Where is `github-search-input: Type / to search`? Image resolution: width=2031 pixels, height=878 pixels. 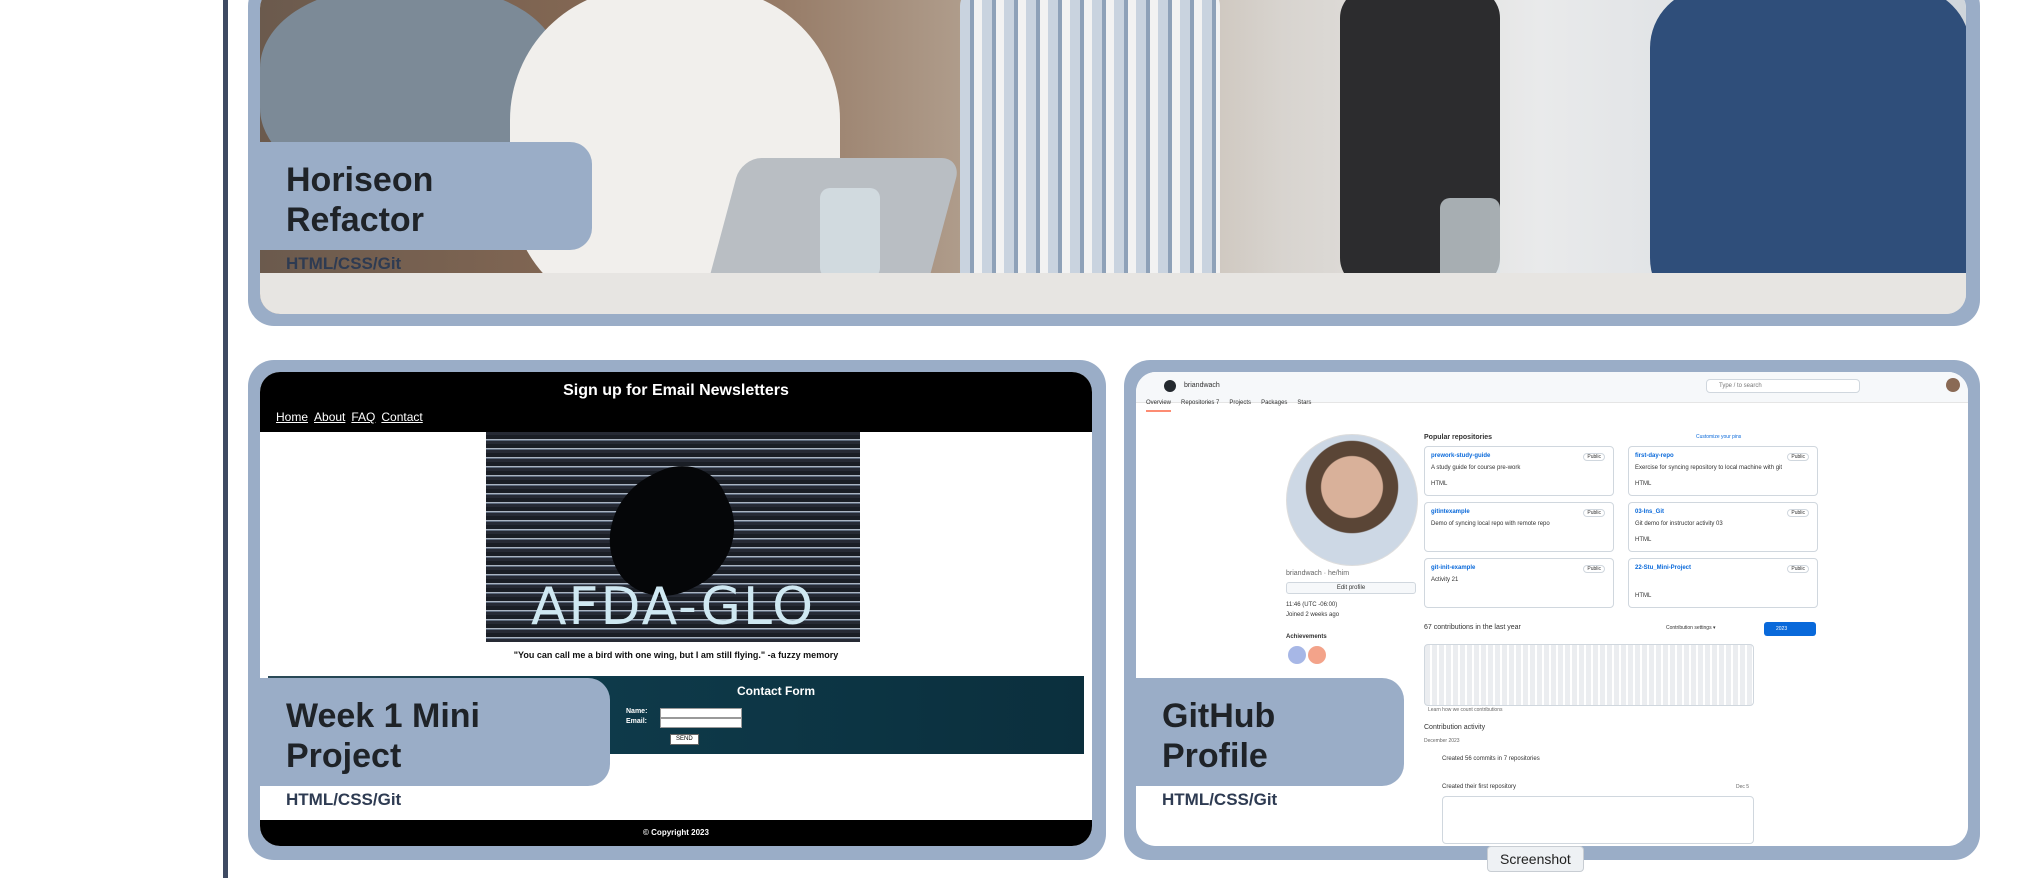 github-search-input: Type / to search is located at coordinates (1783, 386).